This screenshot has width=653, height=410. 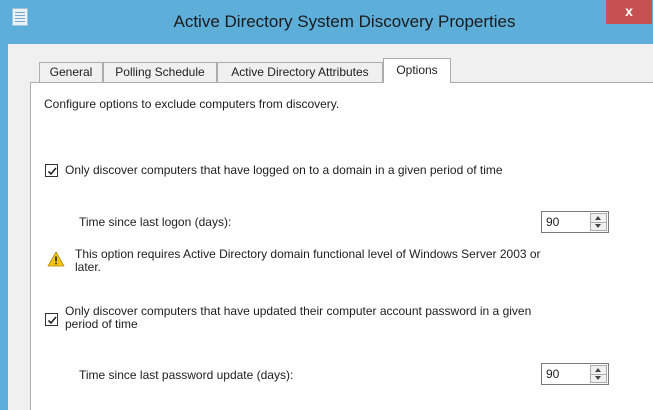 What do you see at coordinates (629, 12) in the screenshot?
I see `close-button: x` at bounding box center [629, 12].